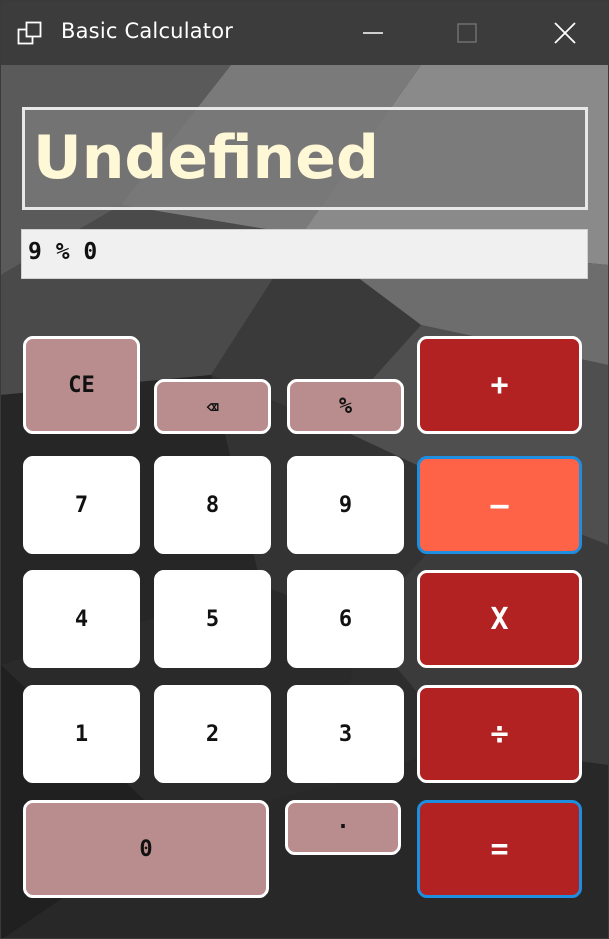 The image size is (609, 939). Describe the element at coordinates (81, 505) in the screenshot. I see `digit-7-button: 7` at that location.